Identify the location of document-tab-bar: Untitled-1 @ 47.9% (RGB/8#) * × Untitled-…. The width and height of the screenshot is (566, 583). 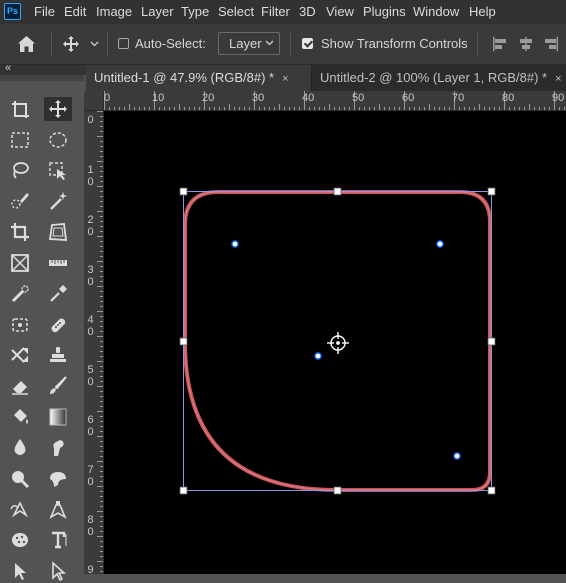
(326, 78).